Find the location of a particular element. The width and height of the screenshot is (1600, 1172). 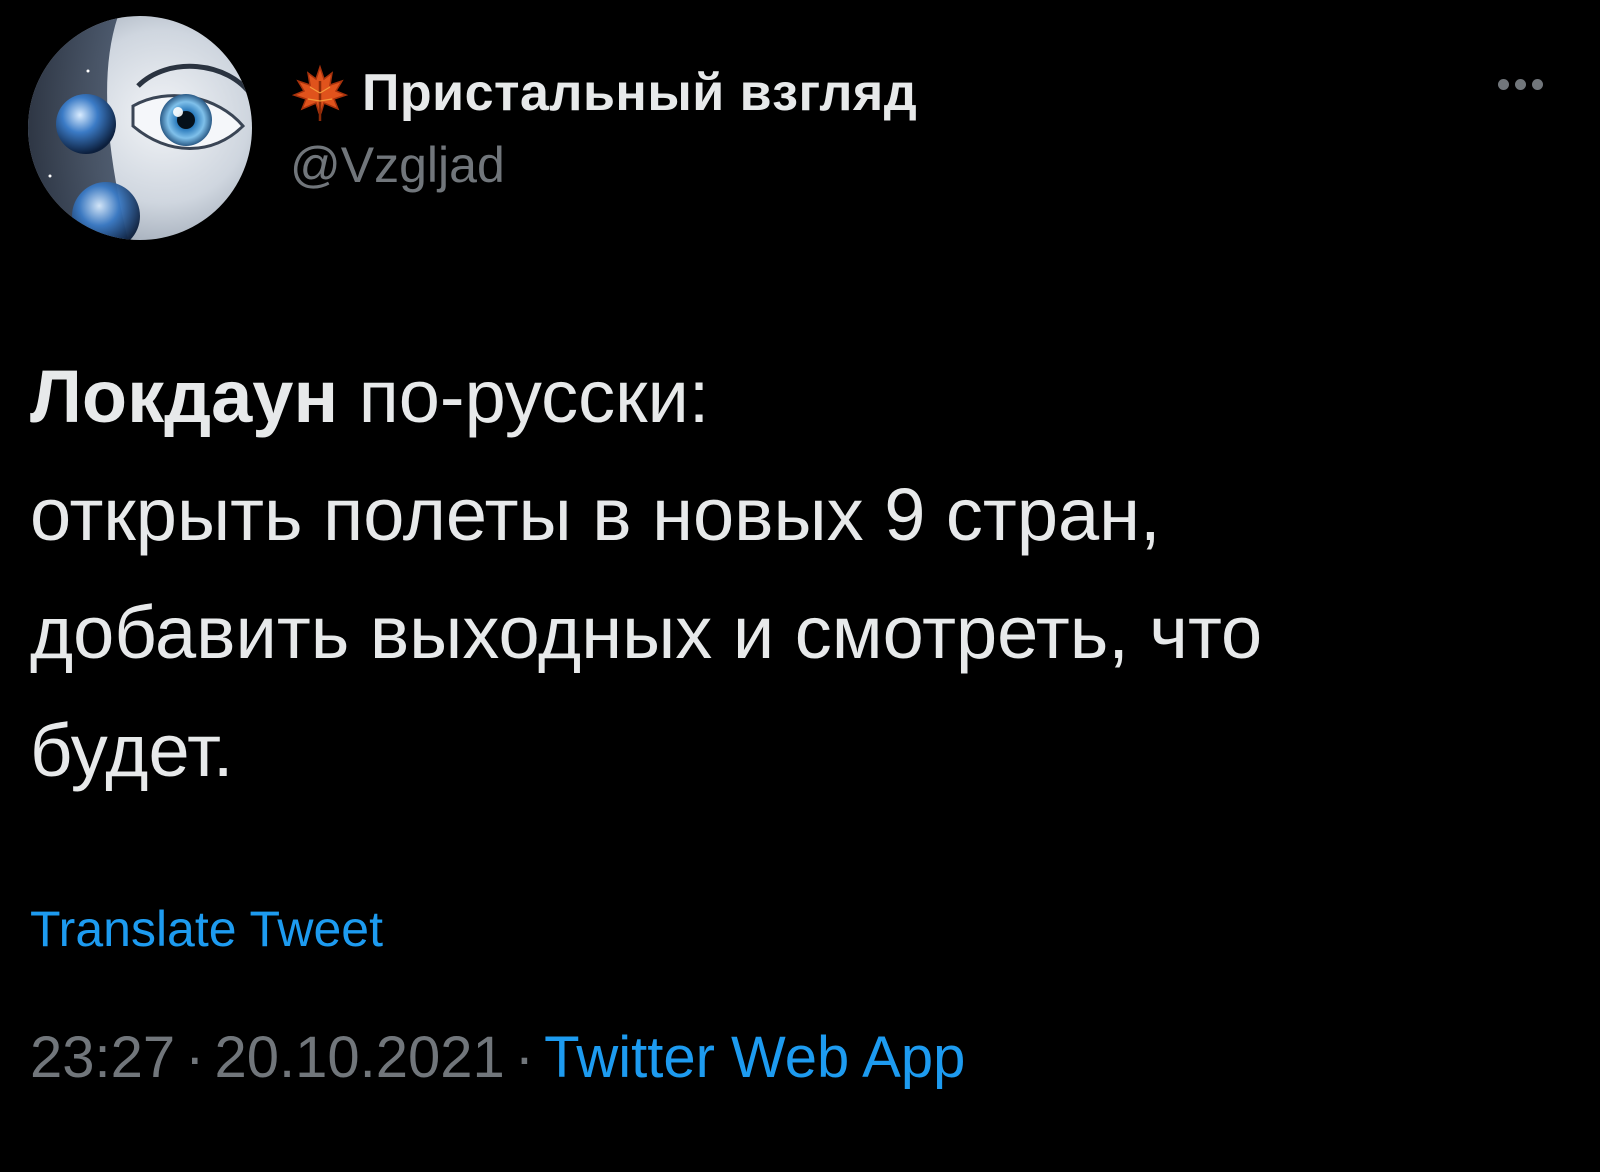

author-name-row: Пристальный взгляд is located at coordinates (603, 93).